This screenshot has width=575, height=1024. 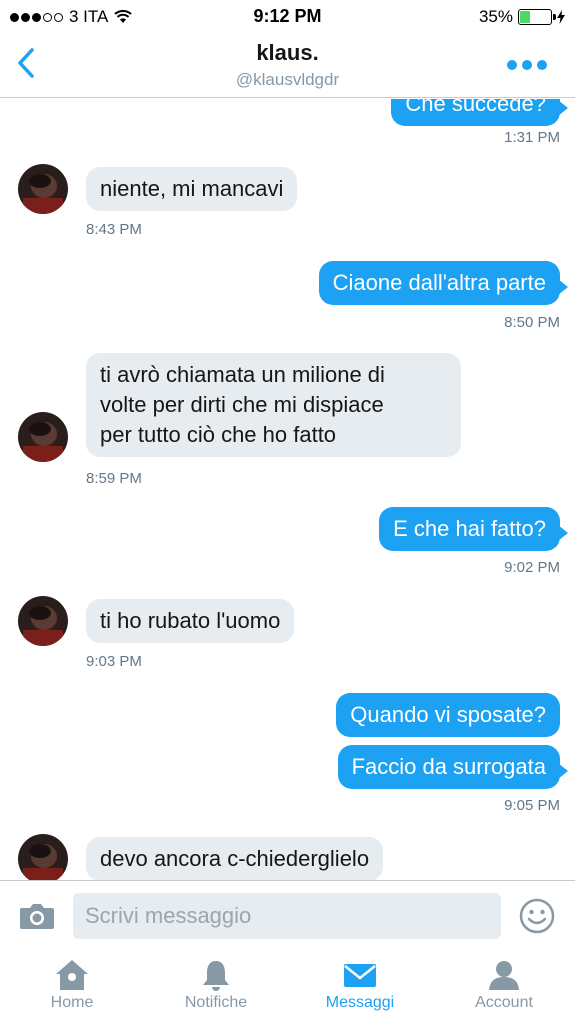 What do you see at coordinates (114, 229) in the screenshot?
I see `message-timestamp: 8:43 PM` at bounding box center [114, 229].